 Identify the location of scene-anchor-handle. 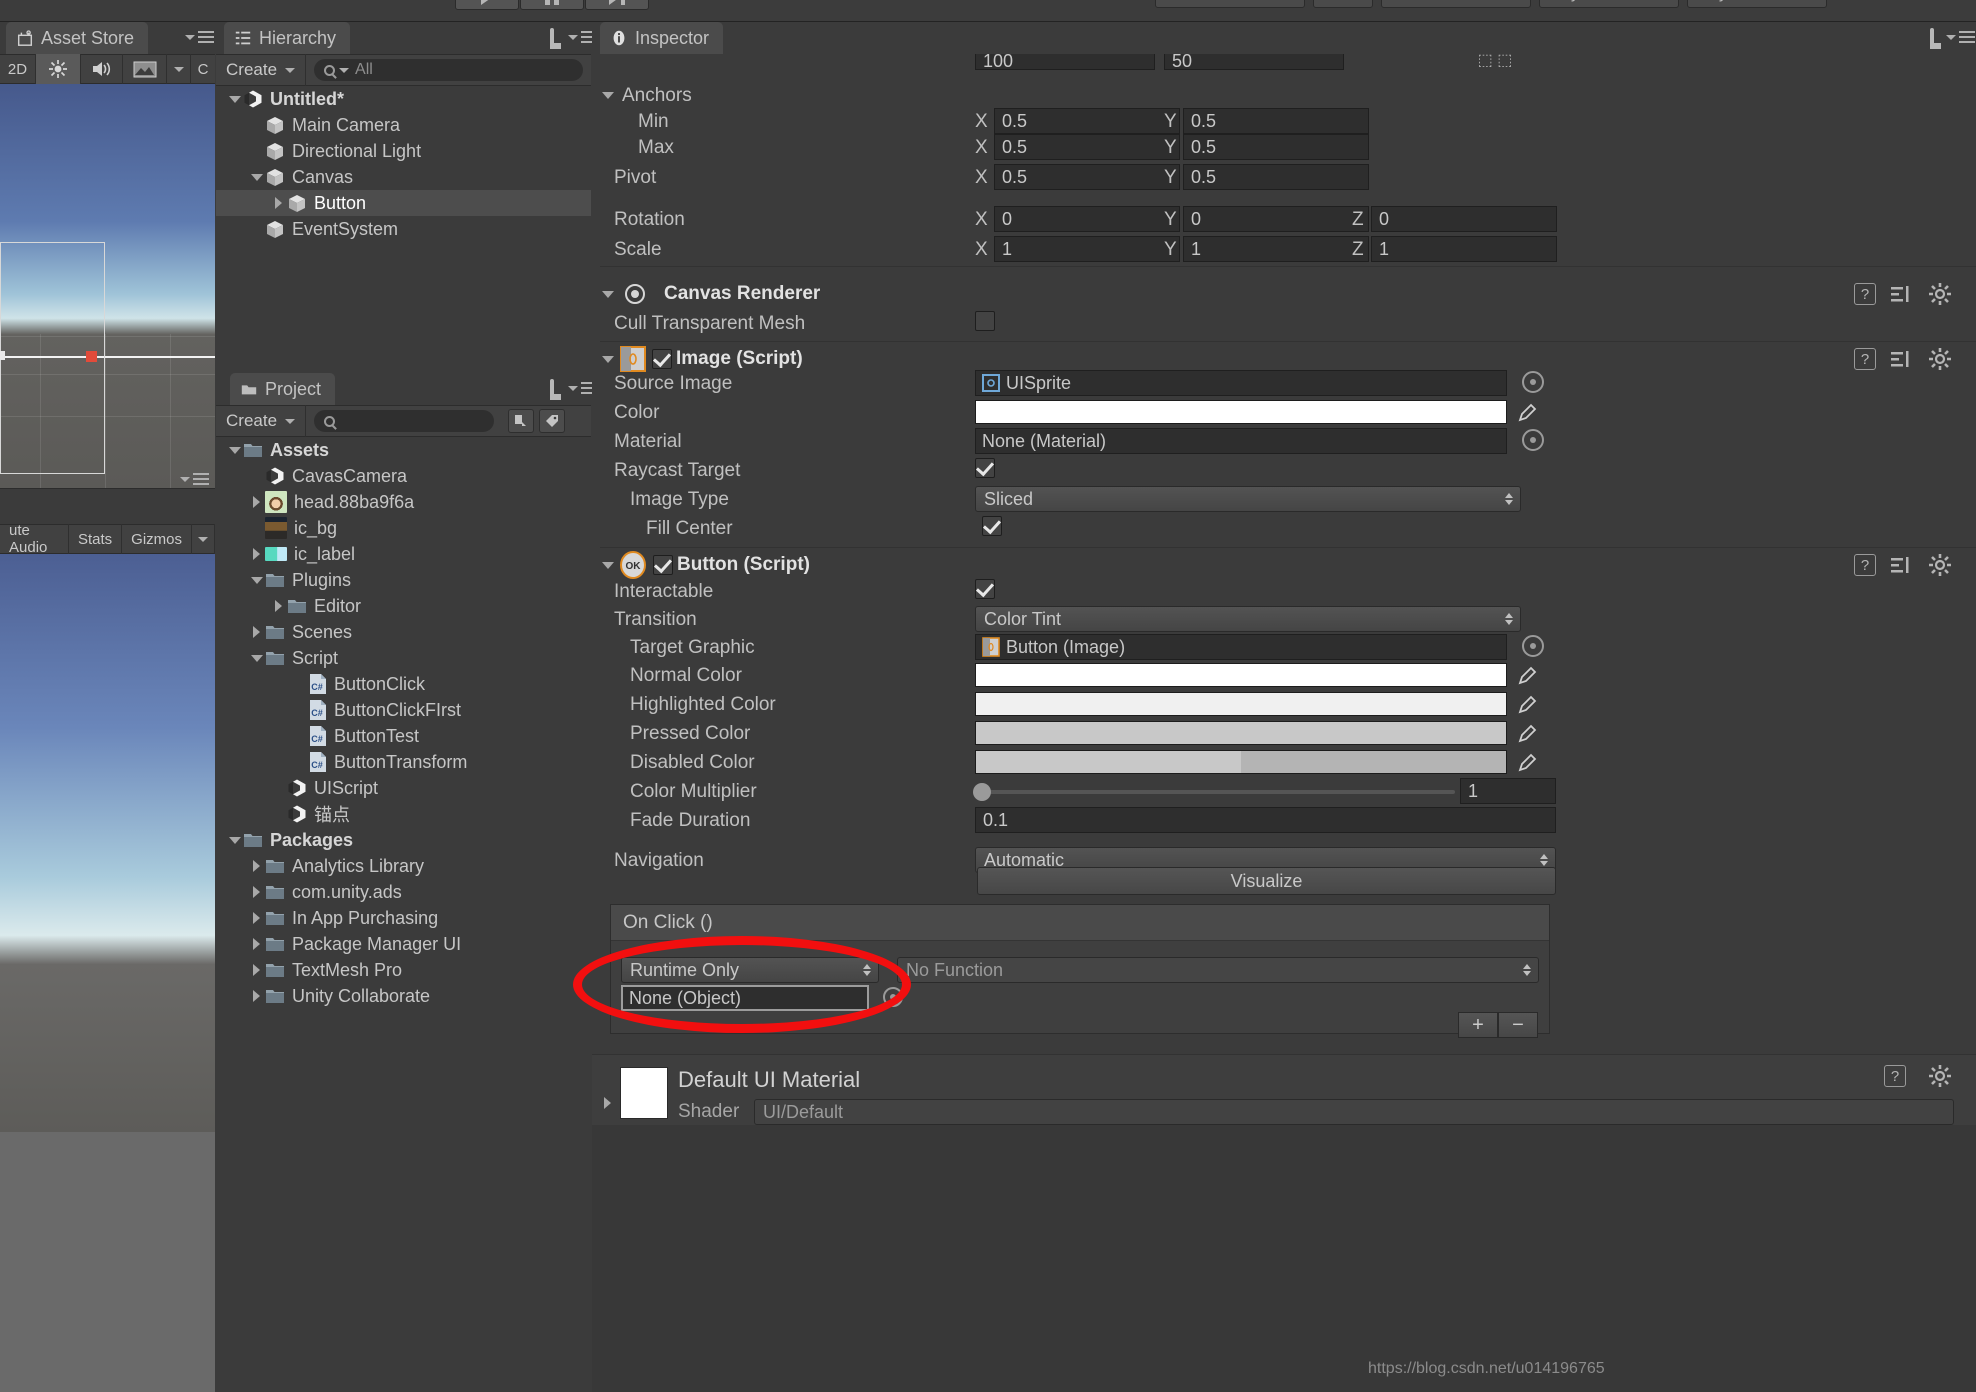
(2, 355).